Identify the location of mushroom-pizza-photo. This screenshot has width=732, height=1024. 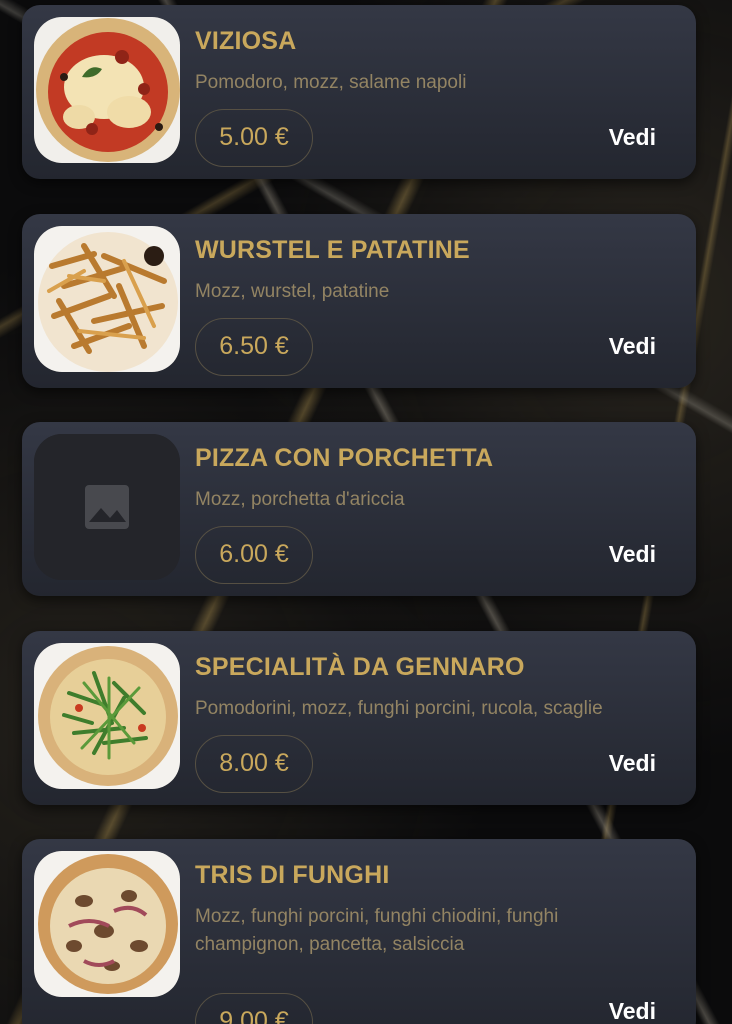
(107, 924).